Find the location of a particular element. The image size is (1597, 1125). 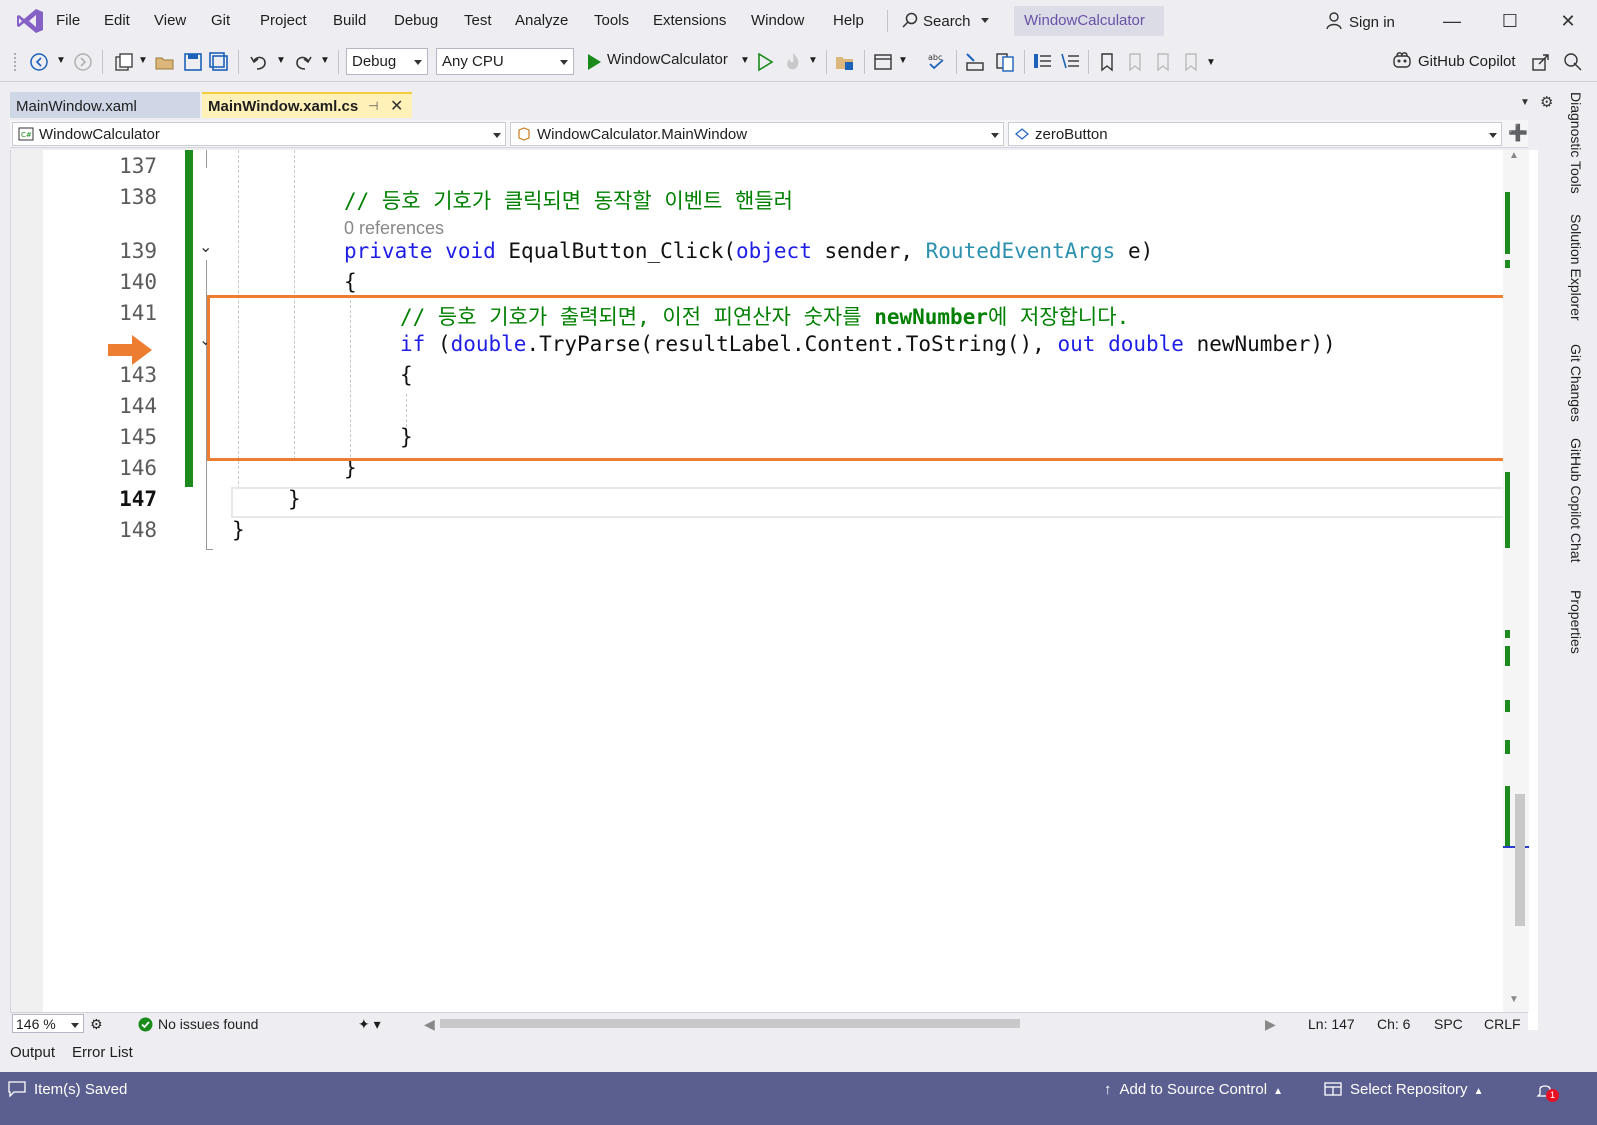

clear-bookmarks-icon is located at coordinates (1191, 62).